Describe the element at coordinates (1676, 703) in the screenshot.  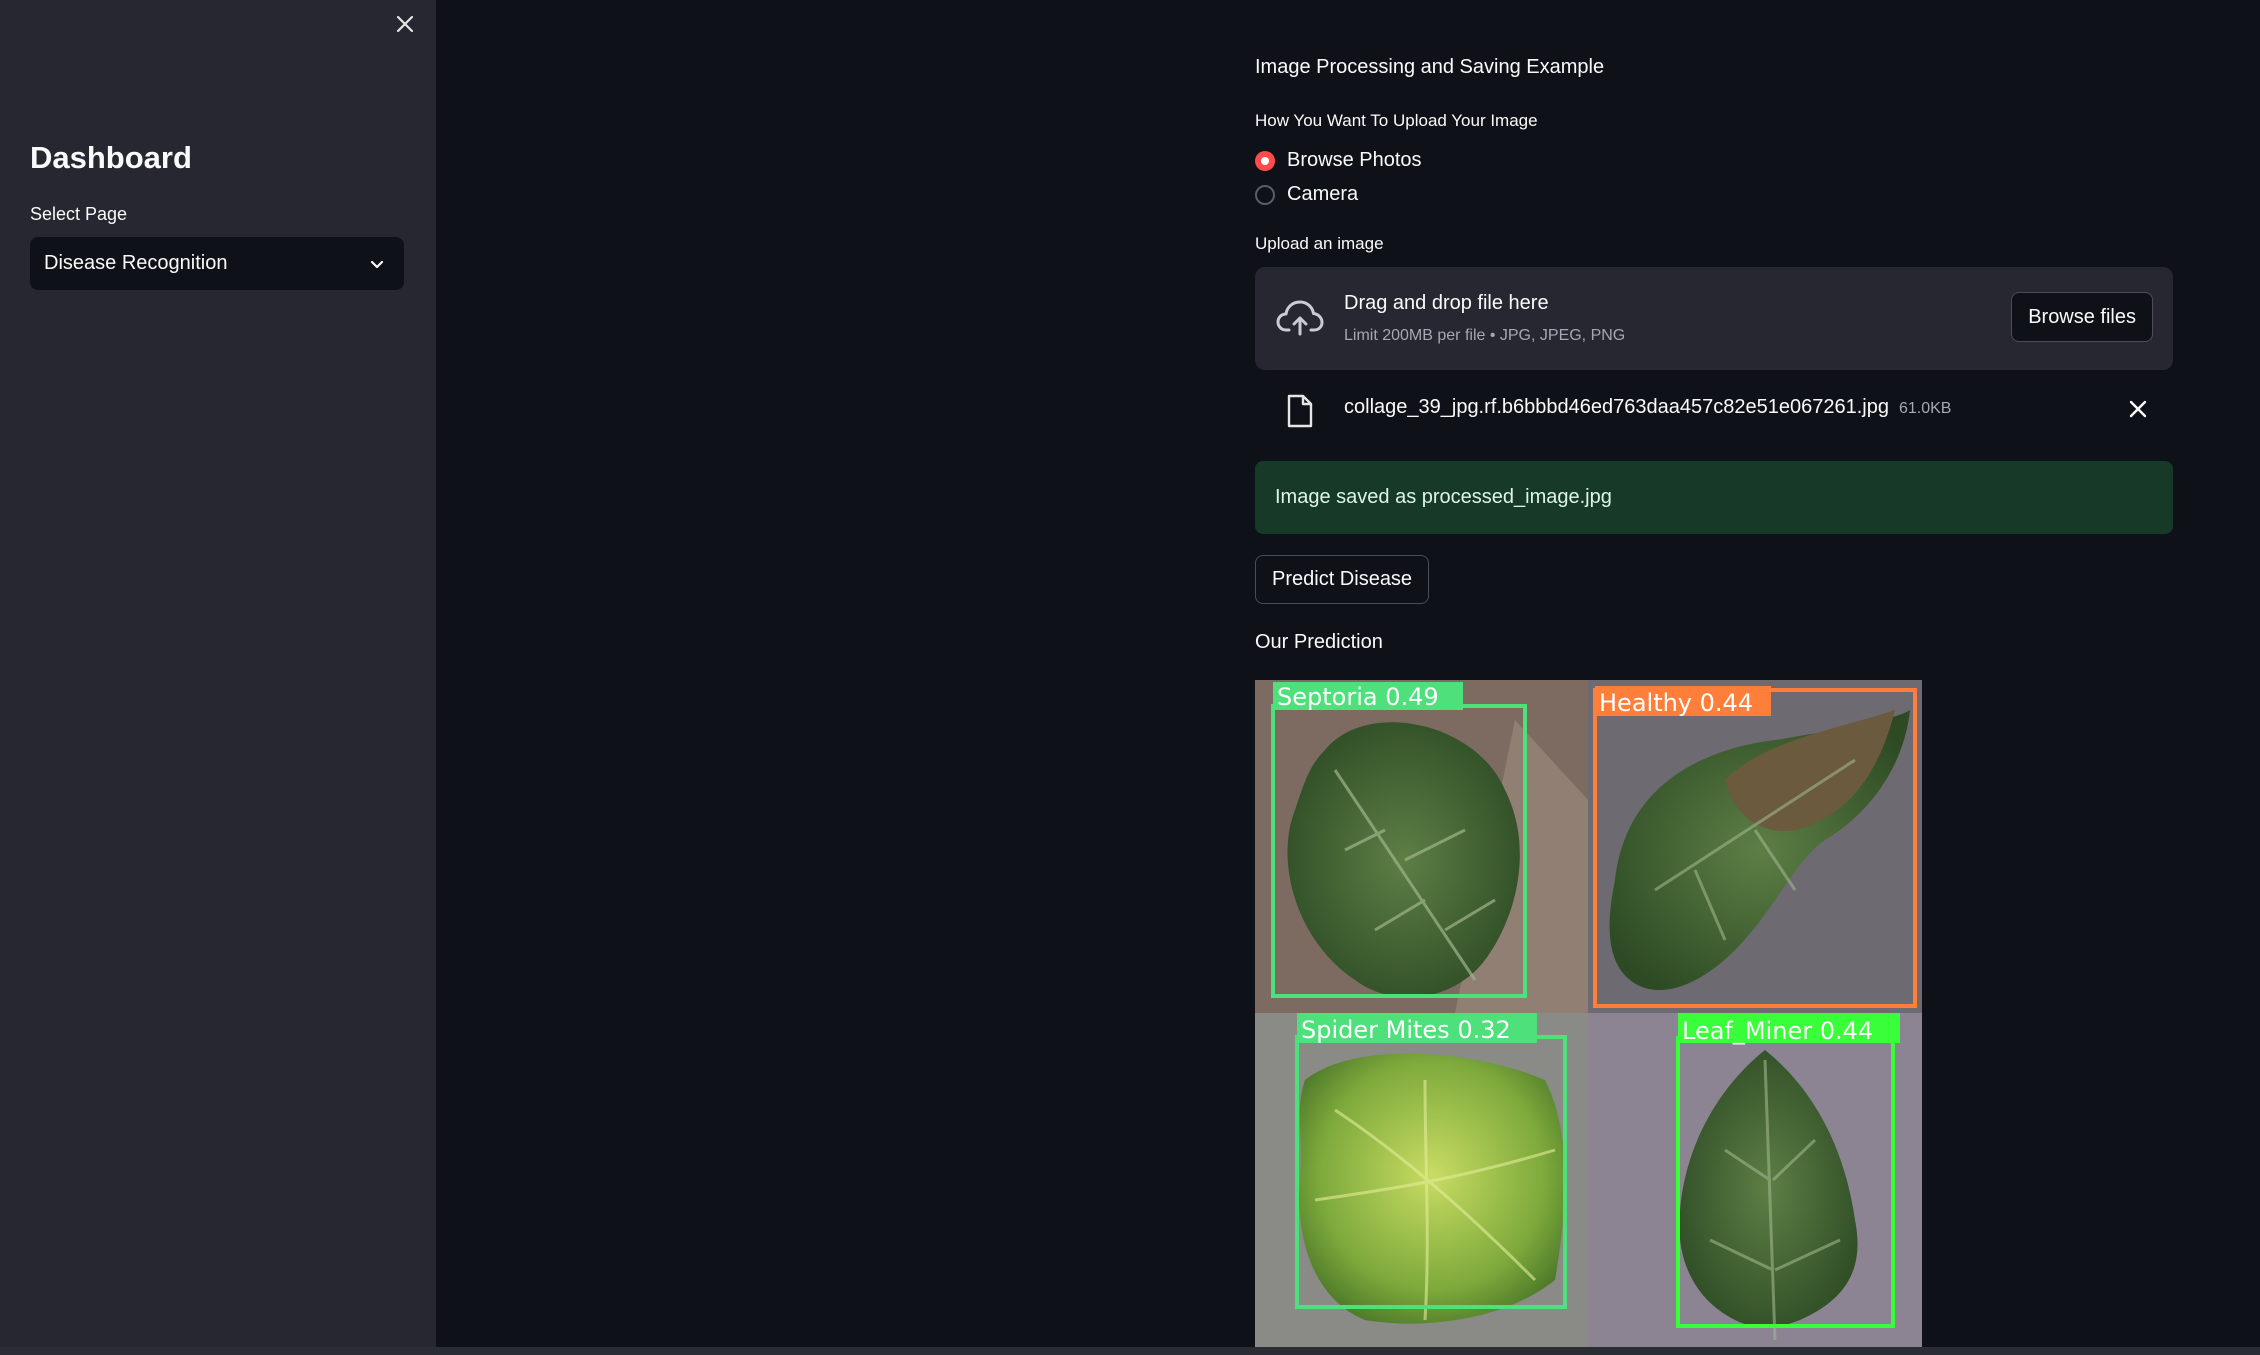
I see `detection-label: Healthy 0.44` at that location.